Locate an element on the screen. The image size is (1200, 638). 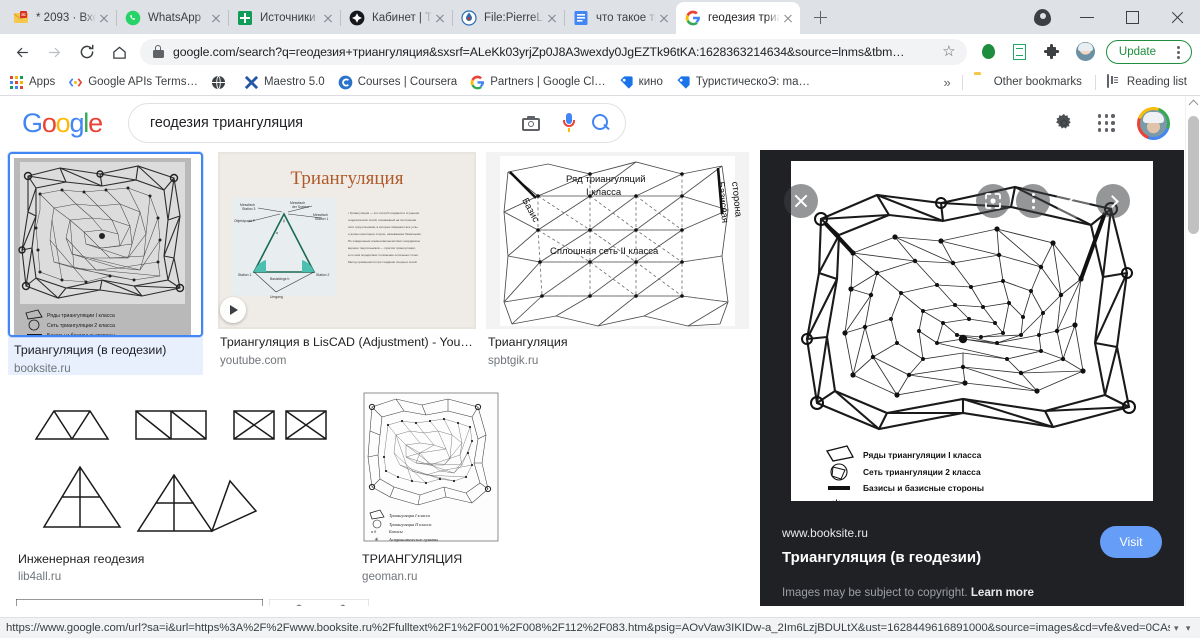
lens-icon is located at coordinates (993, 201).